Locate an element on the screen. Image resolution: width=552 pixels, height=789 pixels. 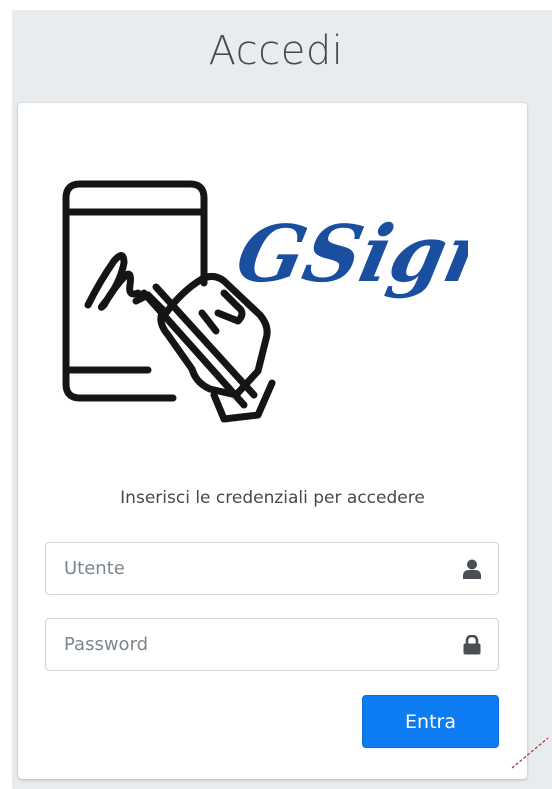
lock-icon is located at coordinates (472, 645).